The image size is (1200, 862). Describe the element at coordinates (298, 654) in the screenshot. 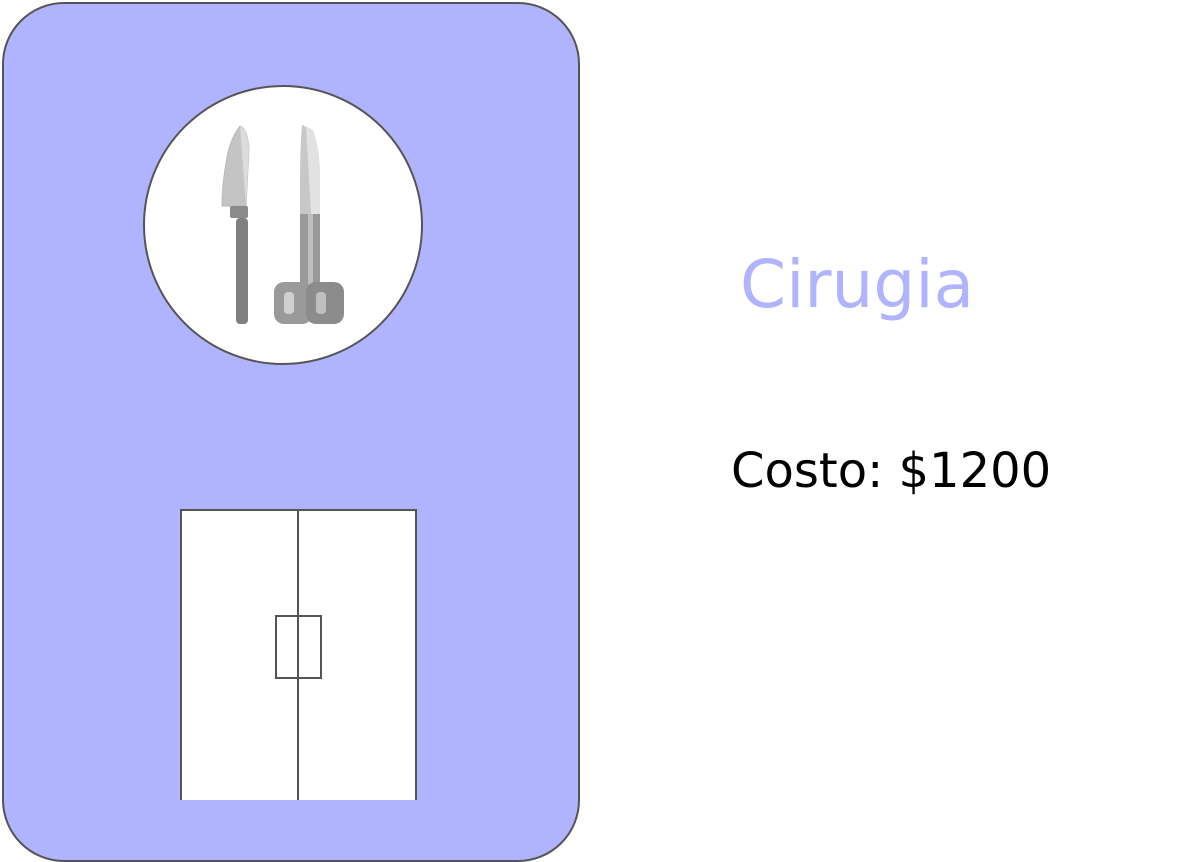

I see `double-door-icon` at that location.